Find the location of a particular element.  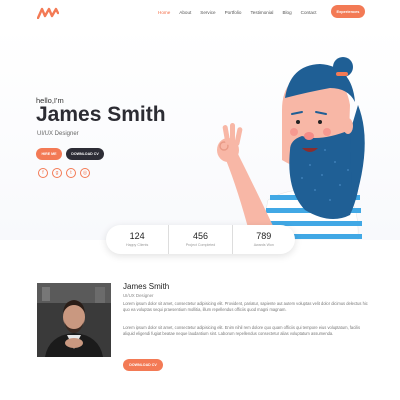

nav-link-service: Service is located at coordinates (207, 12).